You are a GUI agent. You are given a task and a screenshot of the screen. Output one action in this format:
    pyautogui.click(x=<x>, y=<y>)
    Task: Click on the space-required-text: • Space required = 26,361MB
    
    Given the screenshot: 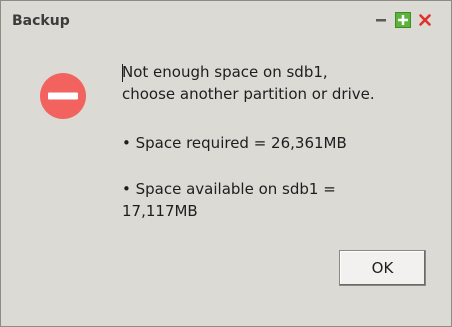 What is the action you would take?
    pyautogui.click(x=234, y=143)
    